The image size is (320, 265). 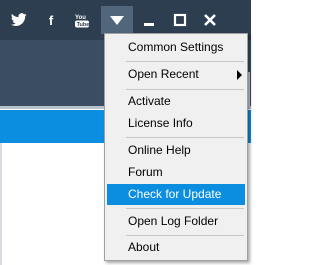 I want to click on menu-item-activate: Activate, so click(x=176, y=101).